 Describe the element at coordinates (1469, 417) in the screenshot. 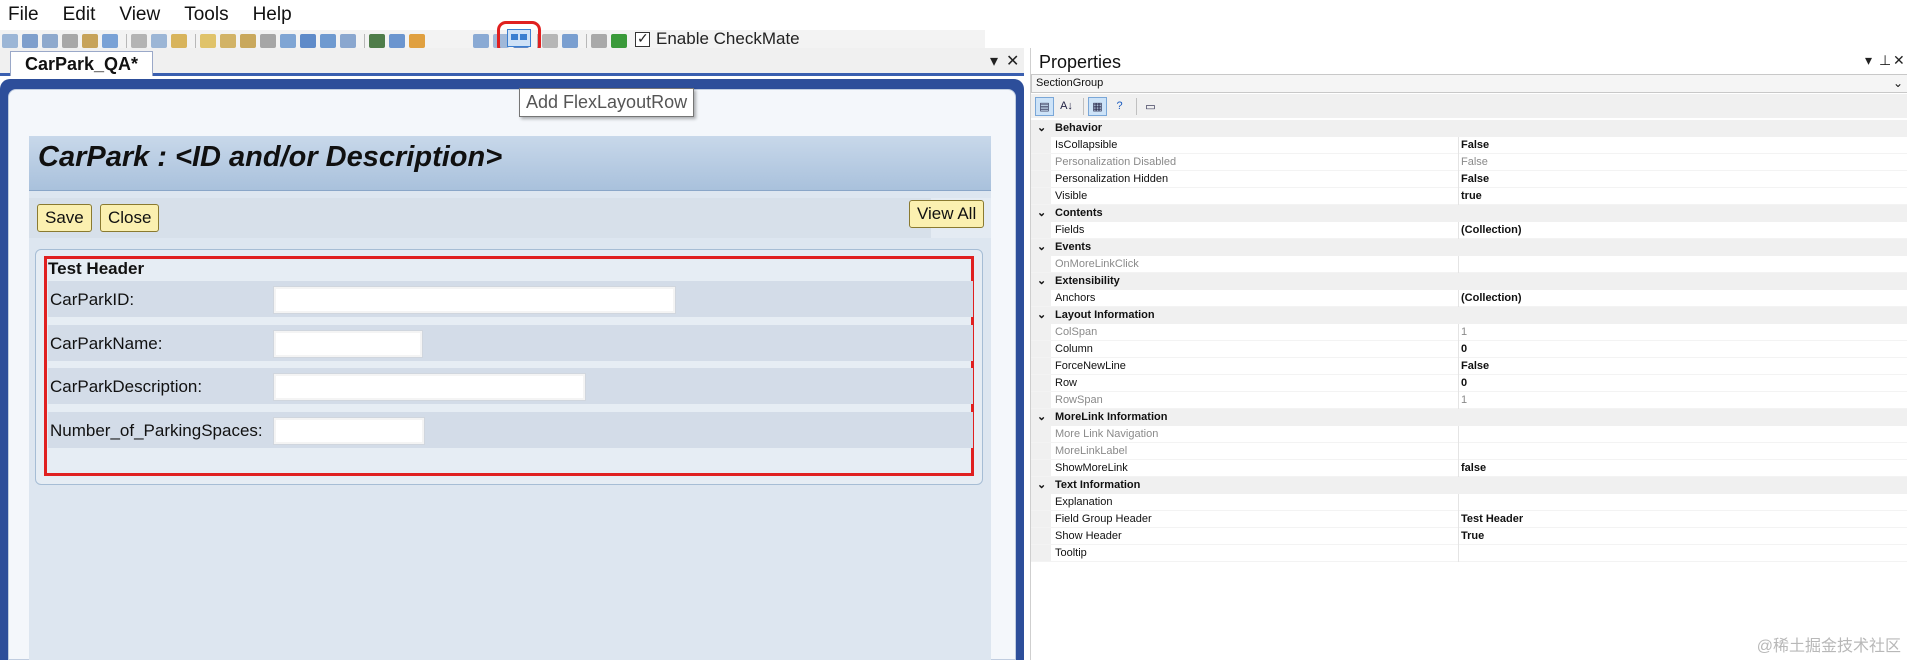

I see `property-category: ⌄ MoreLink Information` at that location.